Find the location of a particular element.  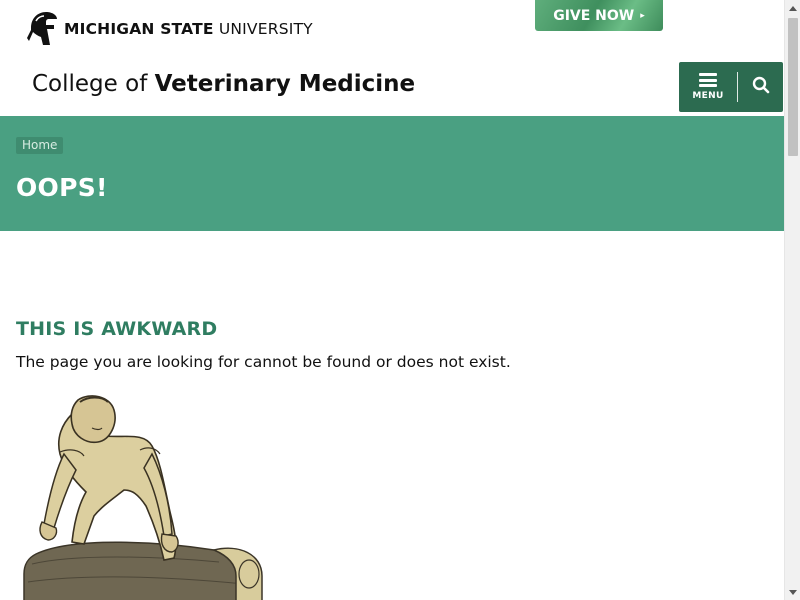

menu-button: MENU is located at coordinates (708, 87).